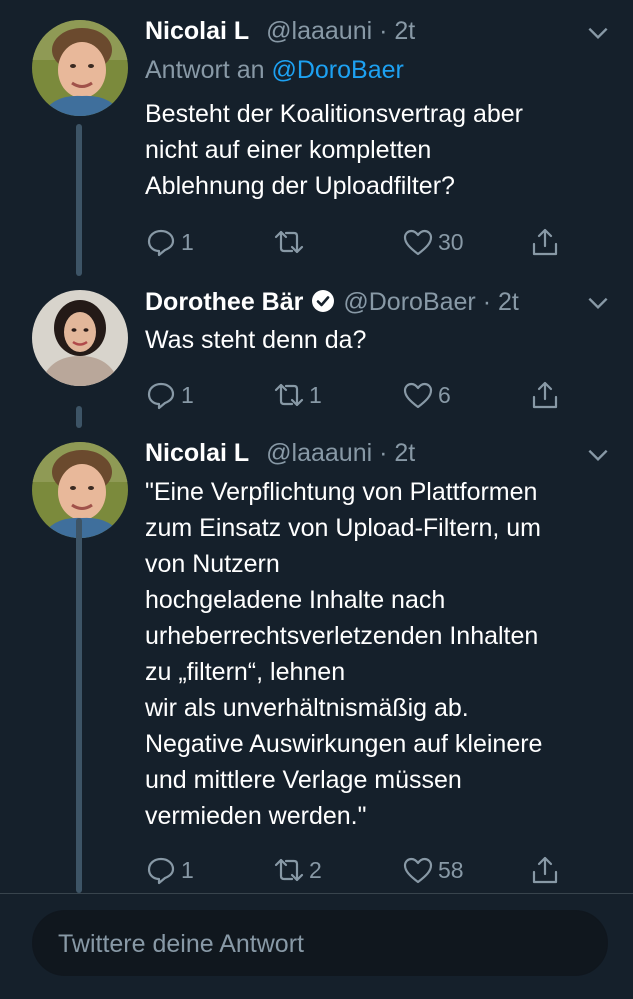 This screenshot has width=633, height=999. Describe the element at coordinates (444, 394) in the screenshot. I see `like-count: 6` at that location.